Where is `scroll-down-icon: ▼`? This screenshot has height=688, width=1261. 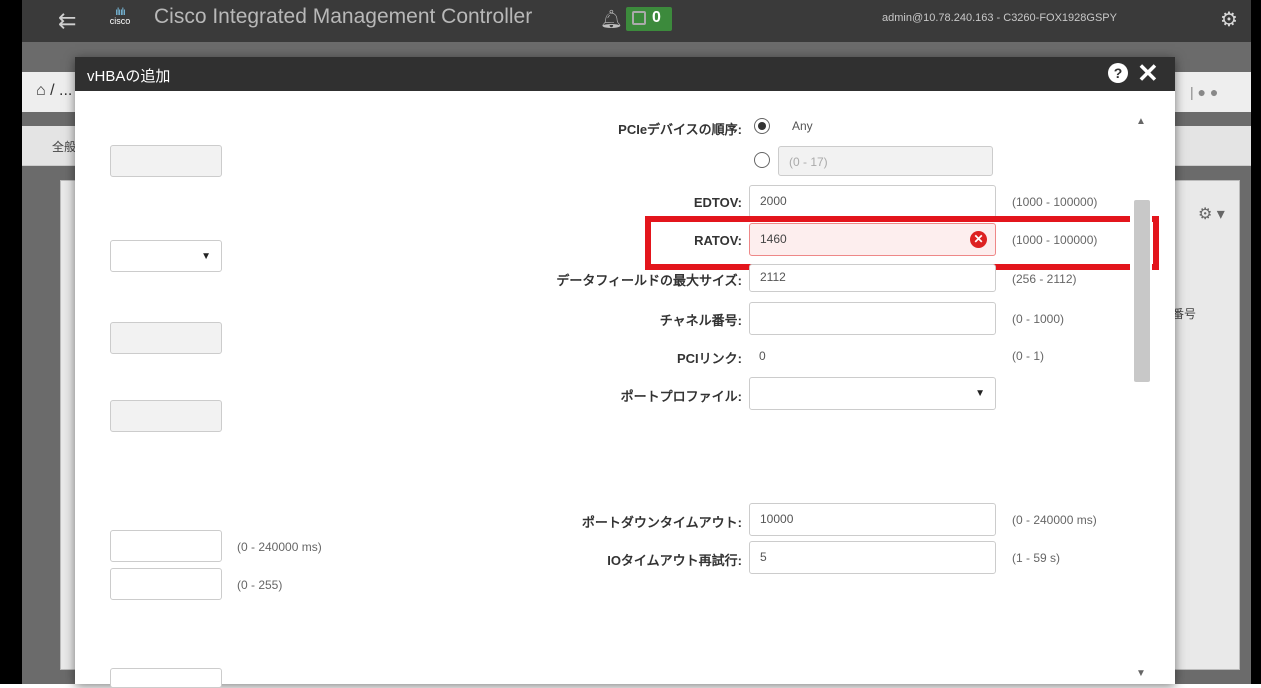
scroll-down-icon: ▼ is located at coordinates (1141, 673).